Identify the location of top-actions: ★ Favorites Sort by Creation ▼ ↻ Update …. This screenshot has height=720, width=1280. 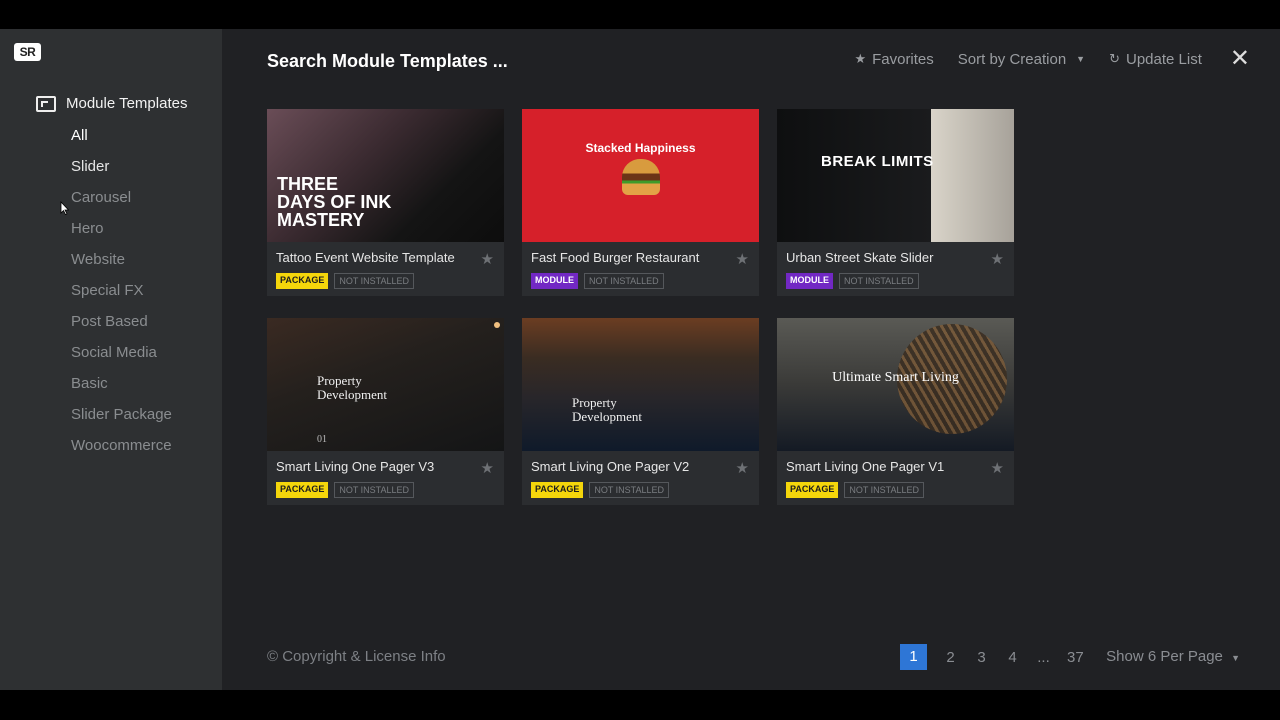
(1052, 59).